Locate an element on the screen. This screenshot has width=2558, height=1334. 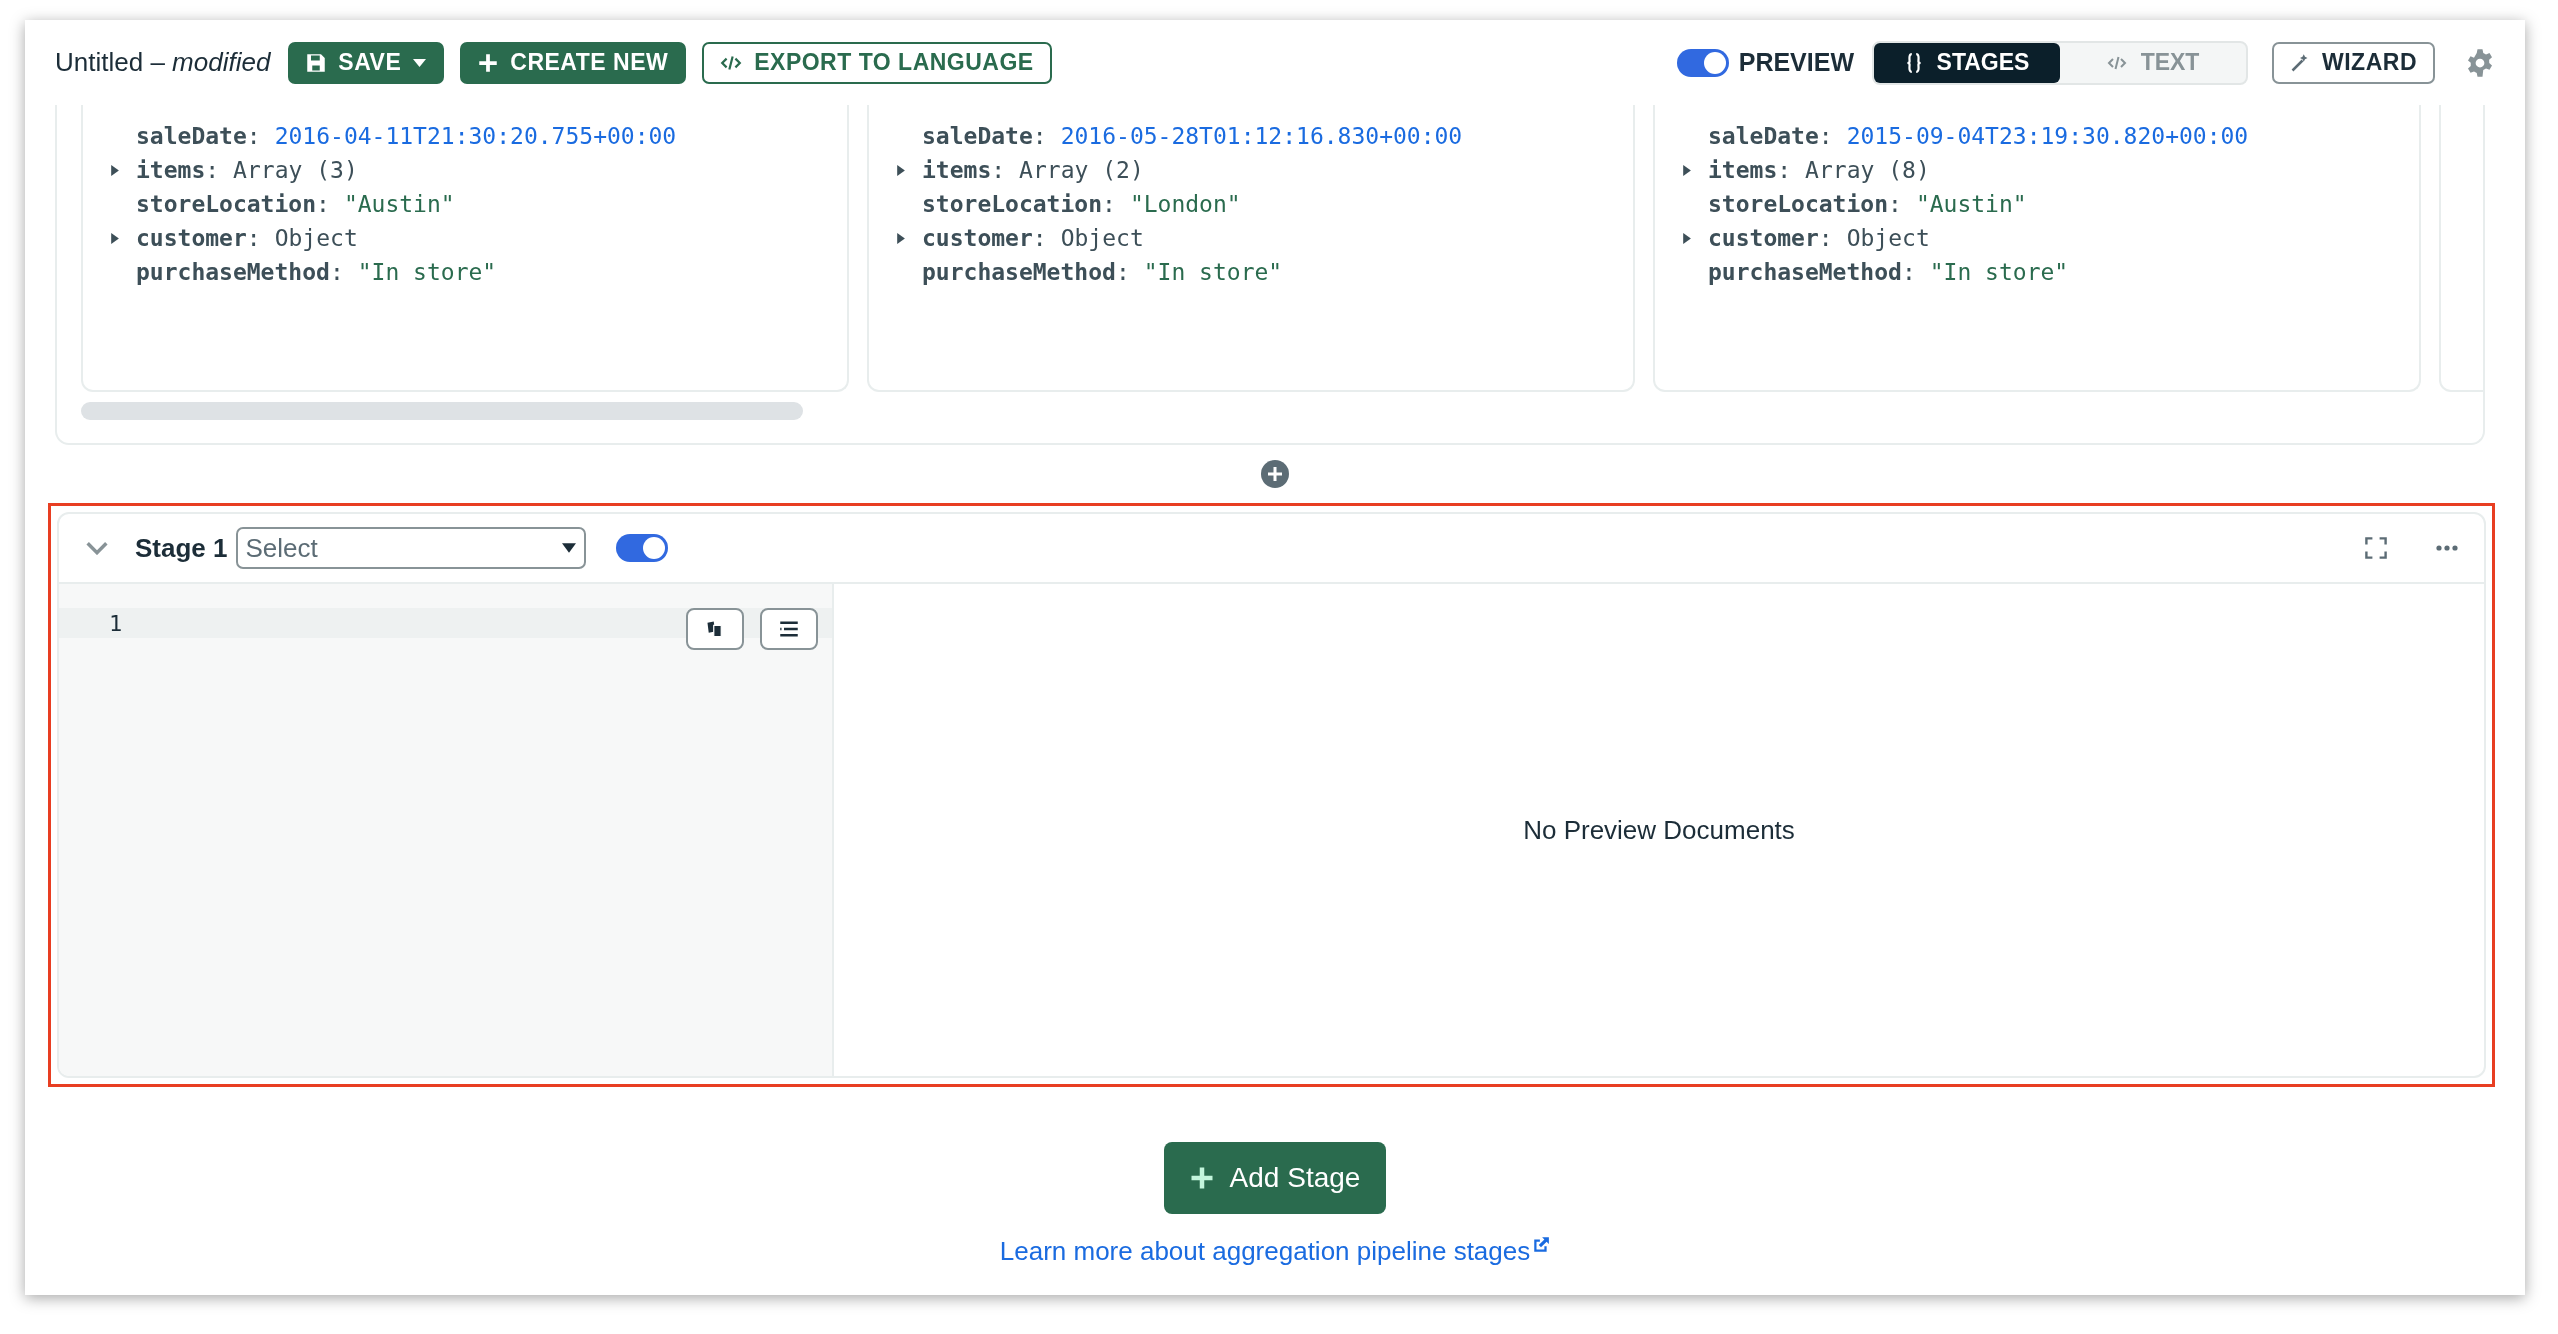
field-value: Array (8) is located at coordinates (1867, 170).